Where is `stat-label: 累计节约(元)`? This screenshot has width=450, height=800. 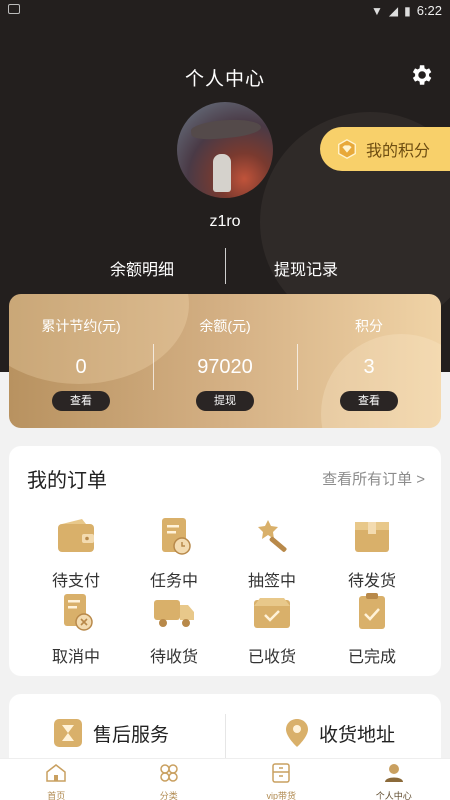
stat-label: 累计节约(元) is located at coordinates (81, 326).